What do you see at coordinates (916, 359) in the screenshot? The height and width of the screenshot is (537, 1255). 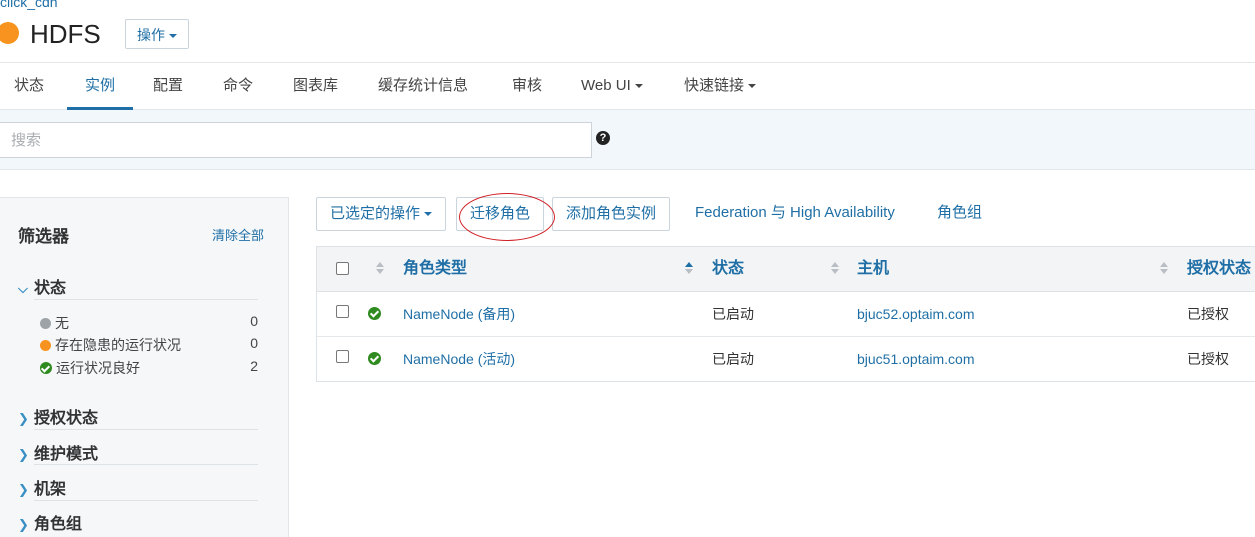 I see `host-link: bjuc51.optaim.com` at bounding box center [916, 359].